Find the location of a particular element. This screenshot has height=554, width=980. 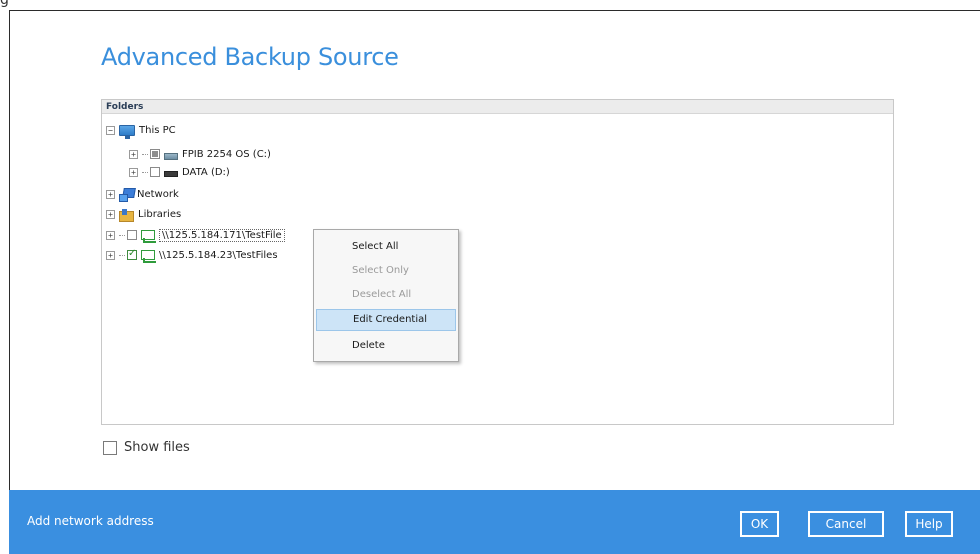

menu-item-deselect-all: Deselect All is located at coordinates (386, 295).